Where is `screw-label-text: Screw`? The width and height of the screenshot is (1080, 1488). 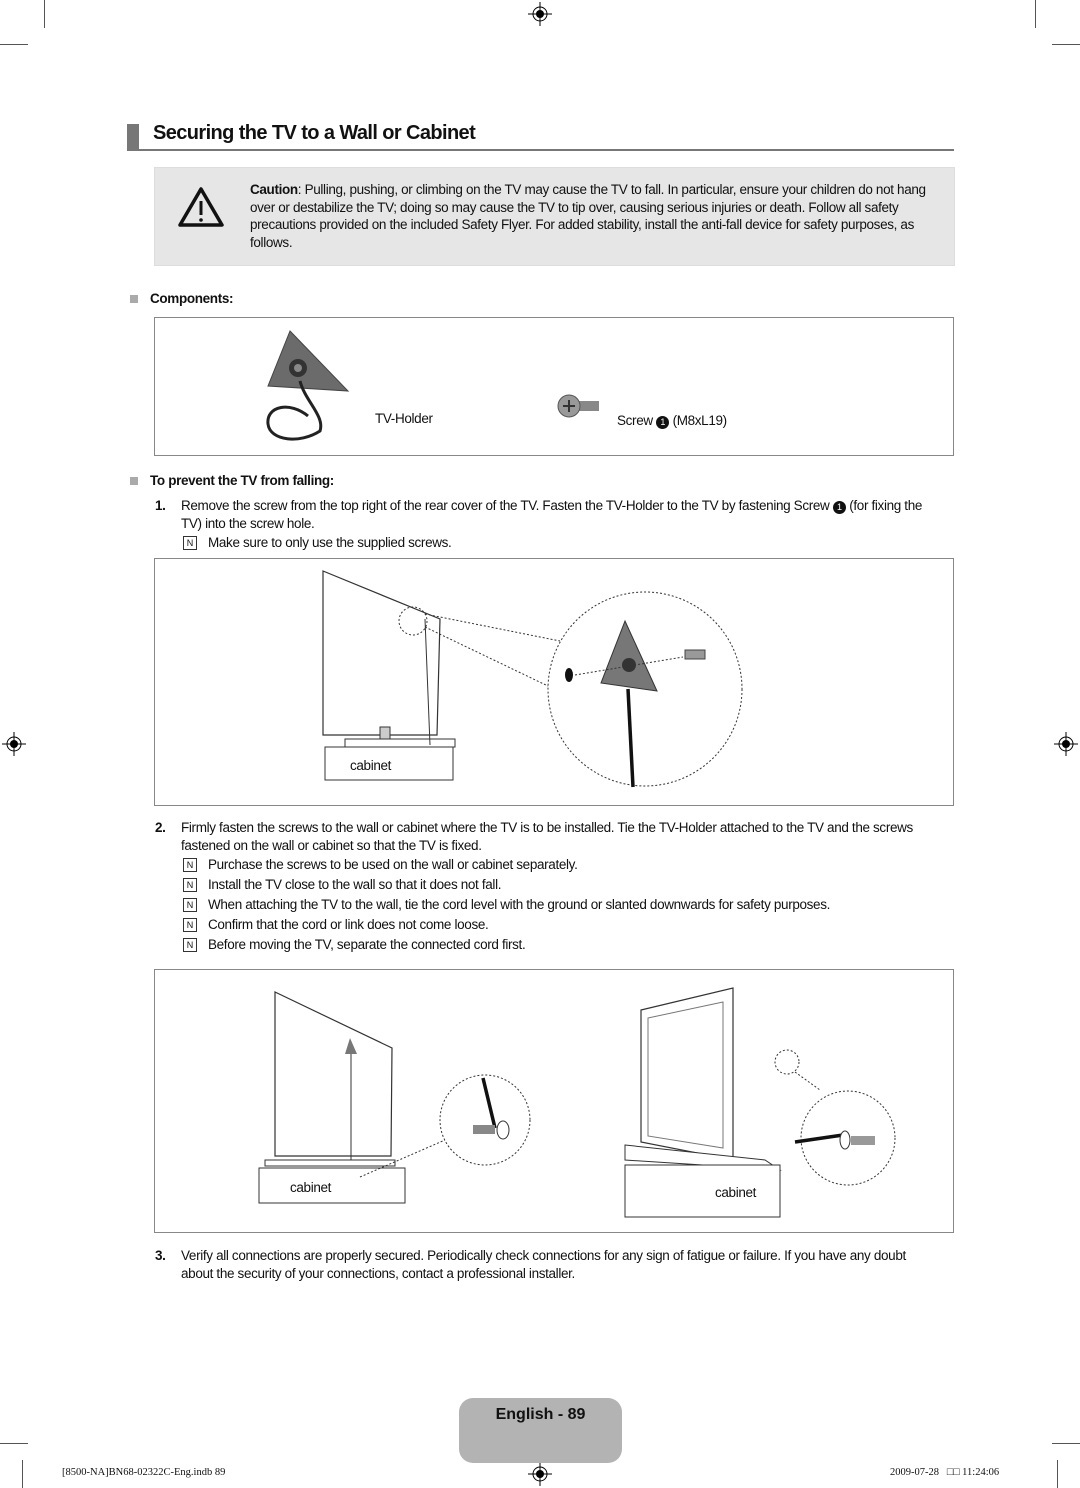 screw-label-text: Screw is located at coordinates (635, 420).